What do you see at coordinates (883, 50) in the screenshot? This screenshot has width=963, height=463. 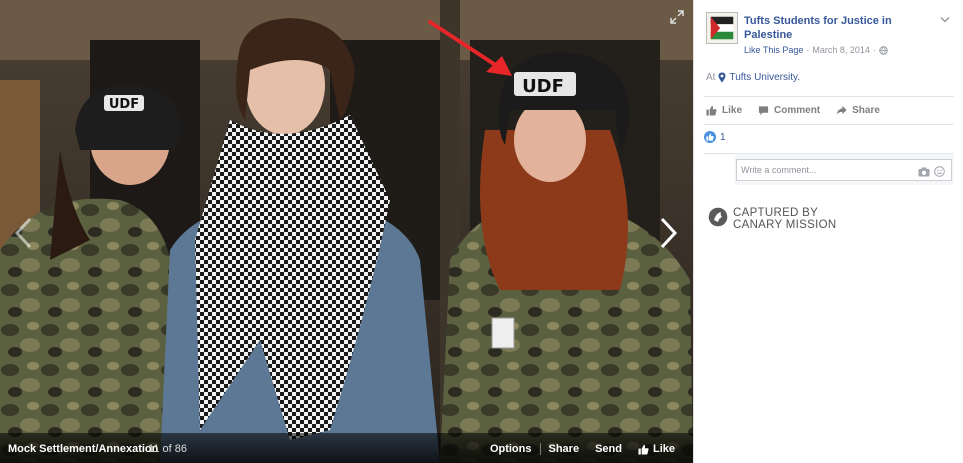 I see `globe-icon` at bounding box center [883, 50].